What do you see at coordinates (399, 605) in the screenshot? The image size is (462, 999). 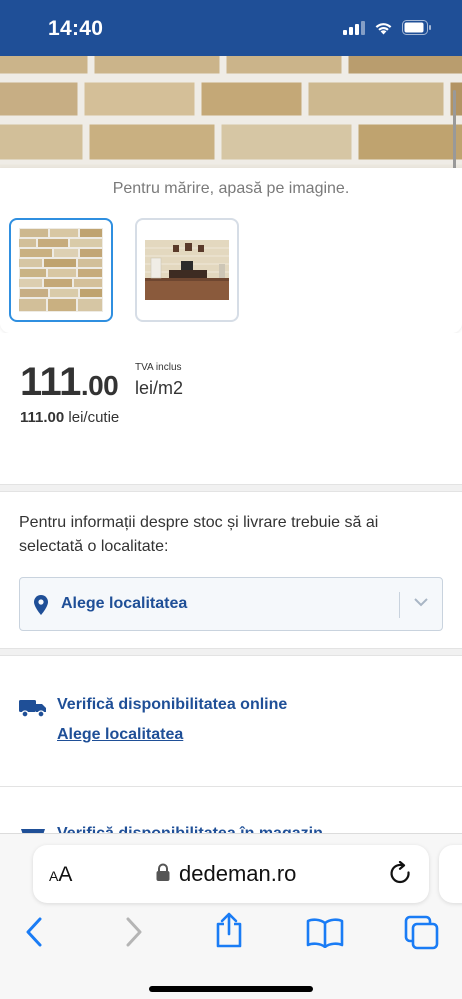 I see `select-separator` at bounding box center [399, 605].